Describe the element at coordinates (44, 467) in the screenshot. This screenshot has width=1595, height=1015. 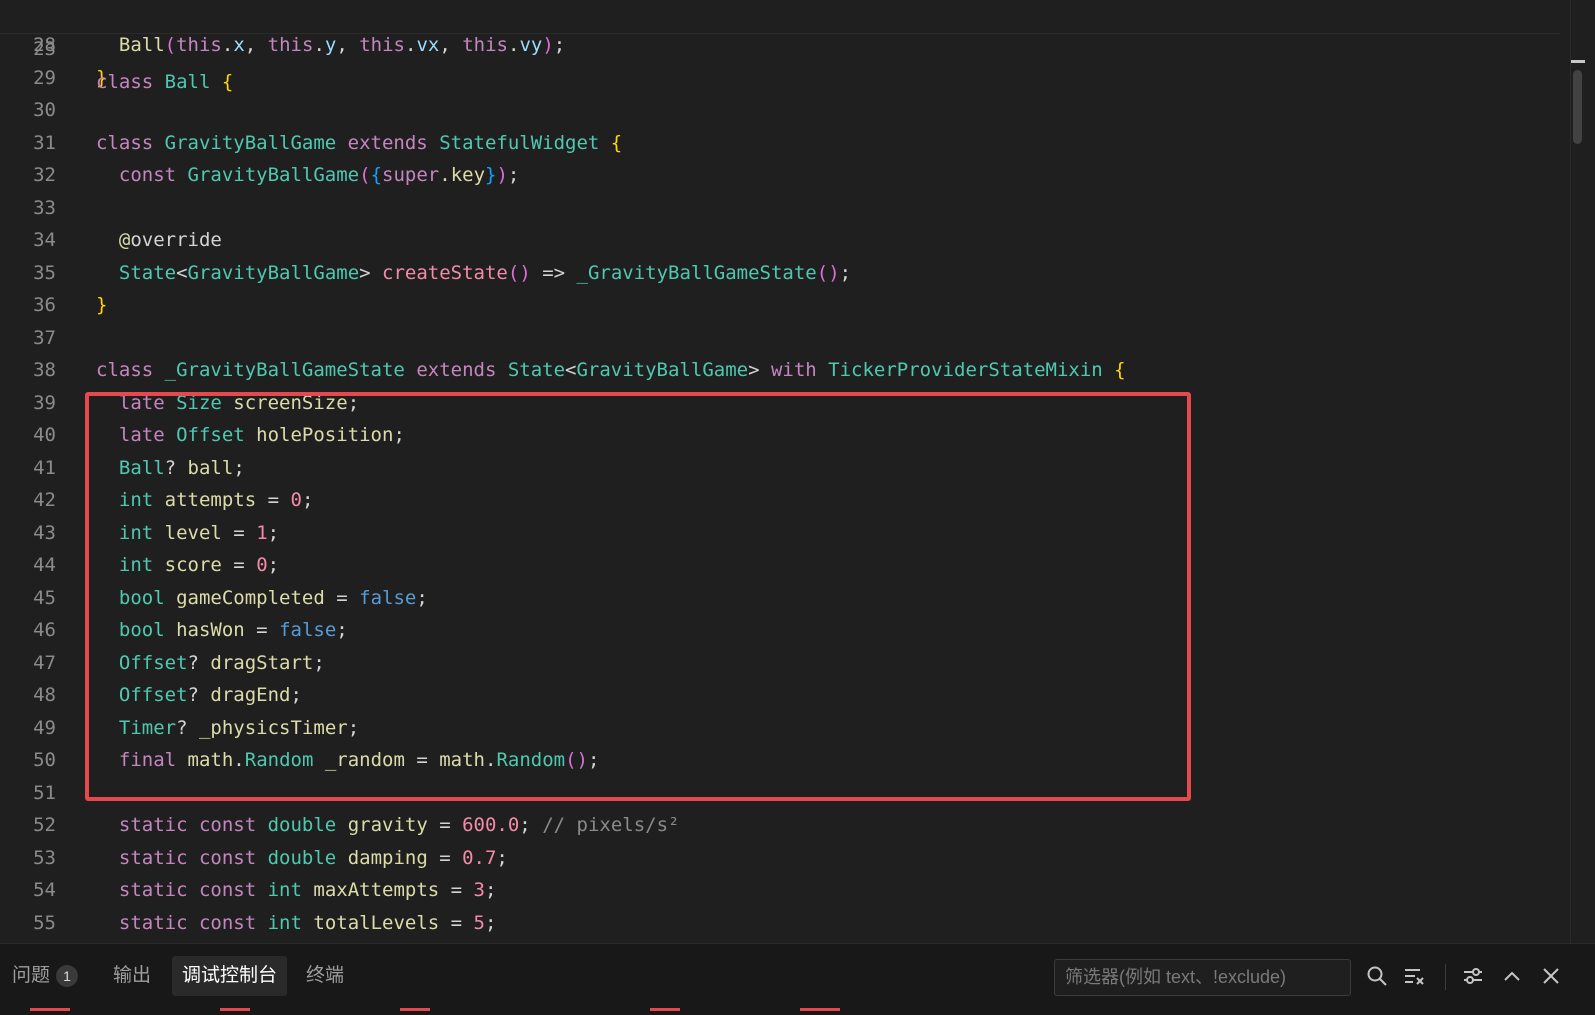
I see `line-number: 41` at that location.